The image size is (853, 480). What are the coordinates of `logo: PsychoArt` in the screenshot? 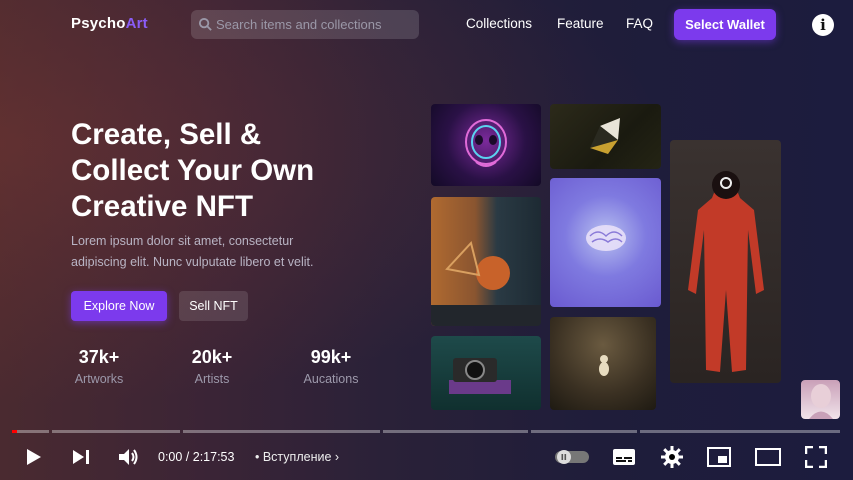 It's located at (109, 23).